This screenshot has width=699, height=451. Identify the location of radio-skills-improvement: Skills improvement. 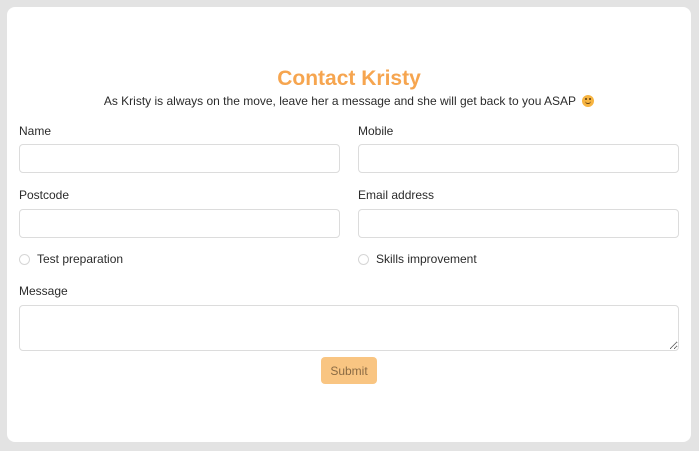
(417, 259).